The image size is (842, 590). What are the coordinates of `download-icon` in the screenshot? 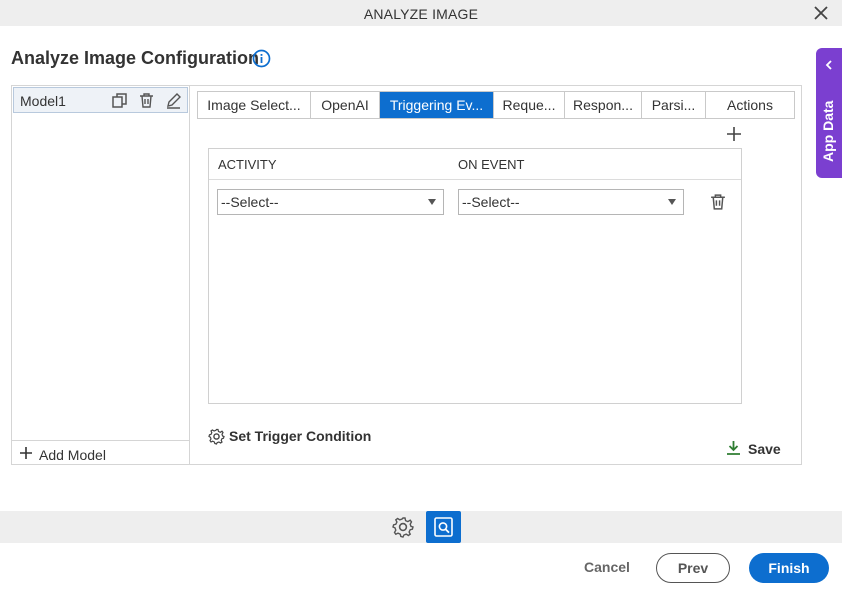 It's located at (733, 448).